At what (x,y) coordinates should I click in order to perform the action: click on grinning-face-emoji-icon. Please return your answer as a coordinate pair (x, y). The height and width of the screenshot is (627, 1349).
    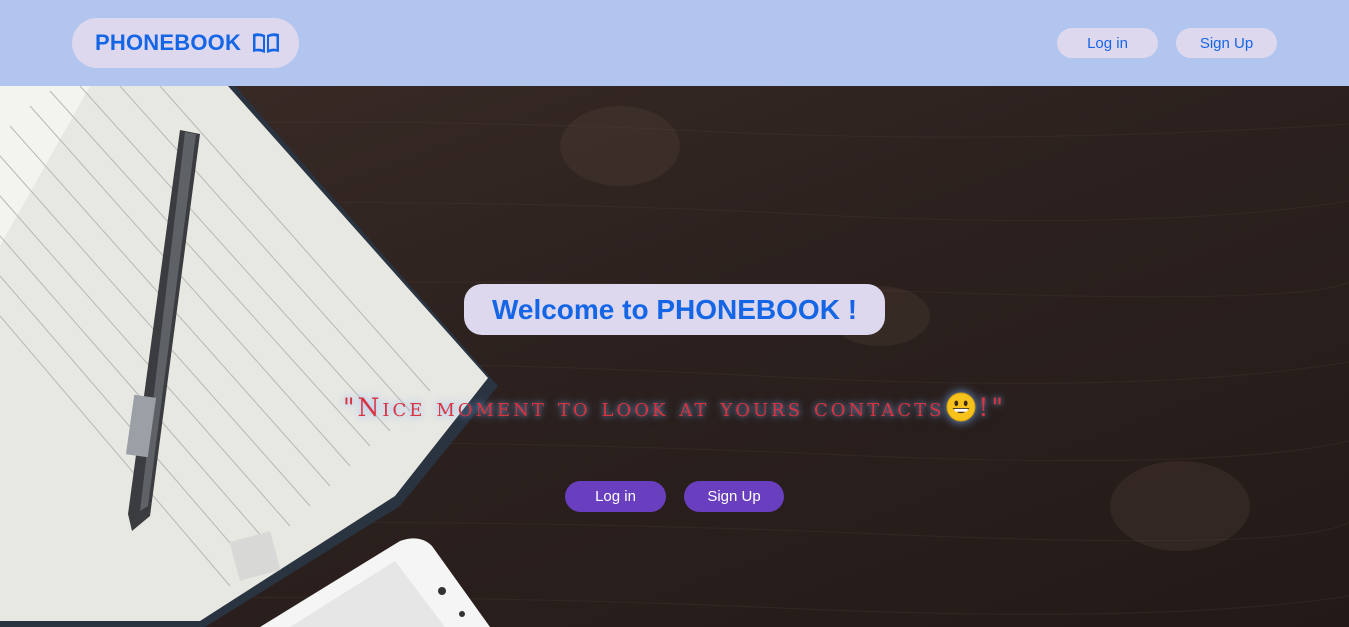
    Looking at the image, I should click on (961, 407).